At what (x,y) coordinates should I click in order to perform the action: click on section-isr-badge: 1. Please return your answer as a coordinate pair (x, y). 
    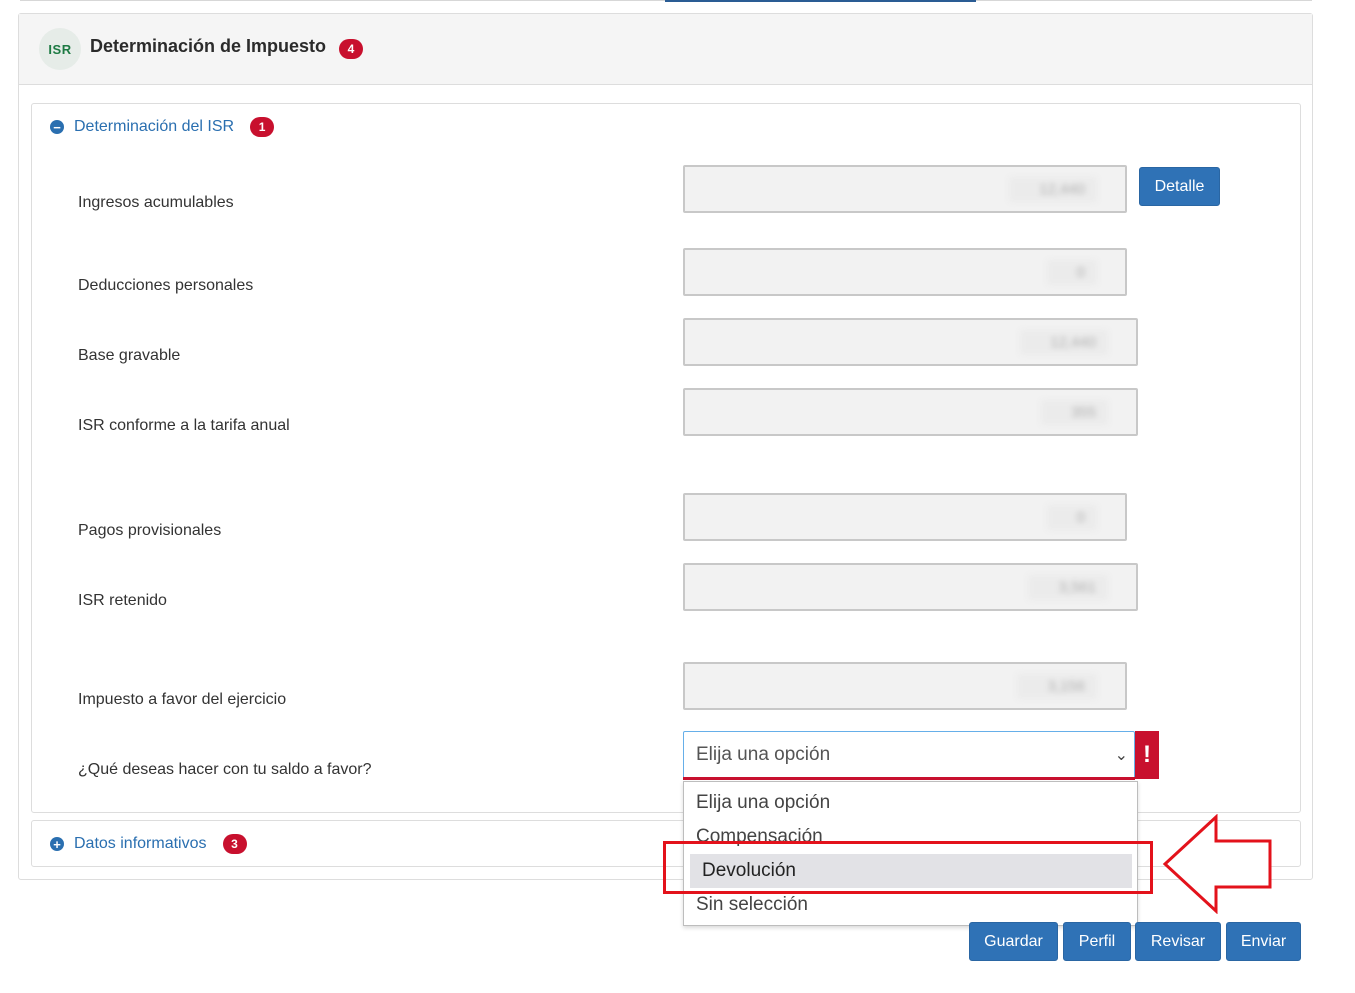
    Looking at the image, I should click on (262, 127).